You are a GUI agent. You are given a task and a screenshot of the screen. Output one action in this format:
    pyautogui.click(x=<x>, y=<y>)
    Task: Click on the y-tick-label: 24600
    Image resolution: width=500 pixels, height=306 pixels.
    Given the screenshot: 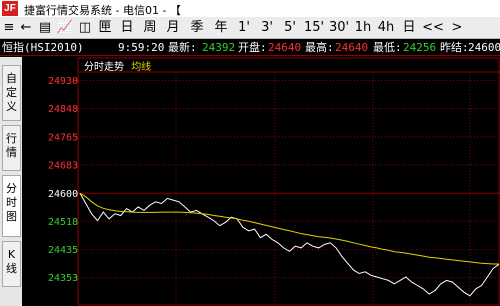 What is the action you would take?
    pyautogui.click(x=63, y=194)
    